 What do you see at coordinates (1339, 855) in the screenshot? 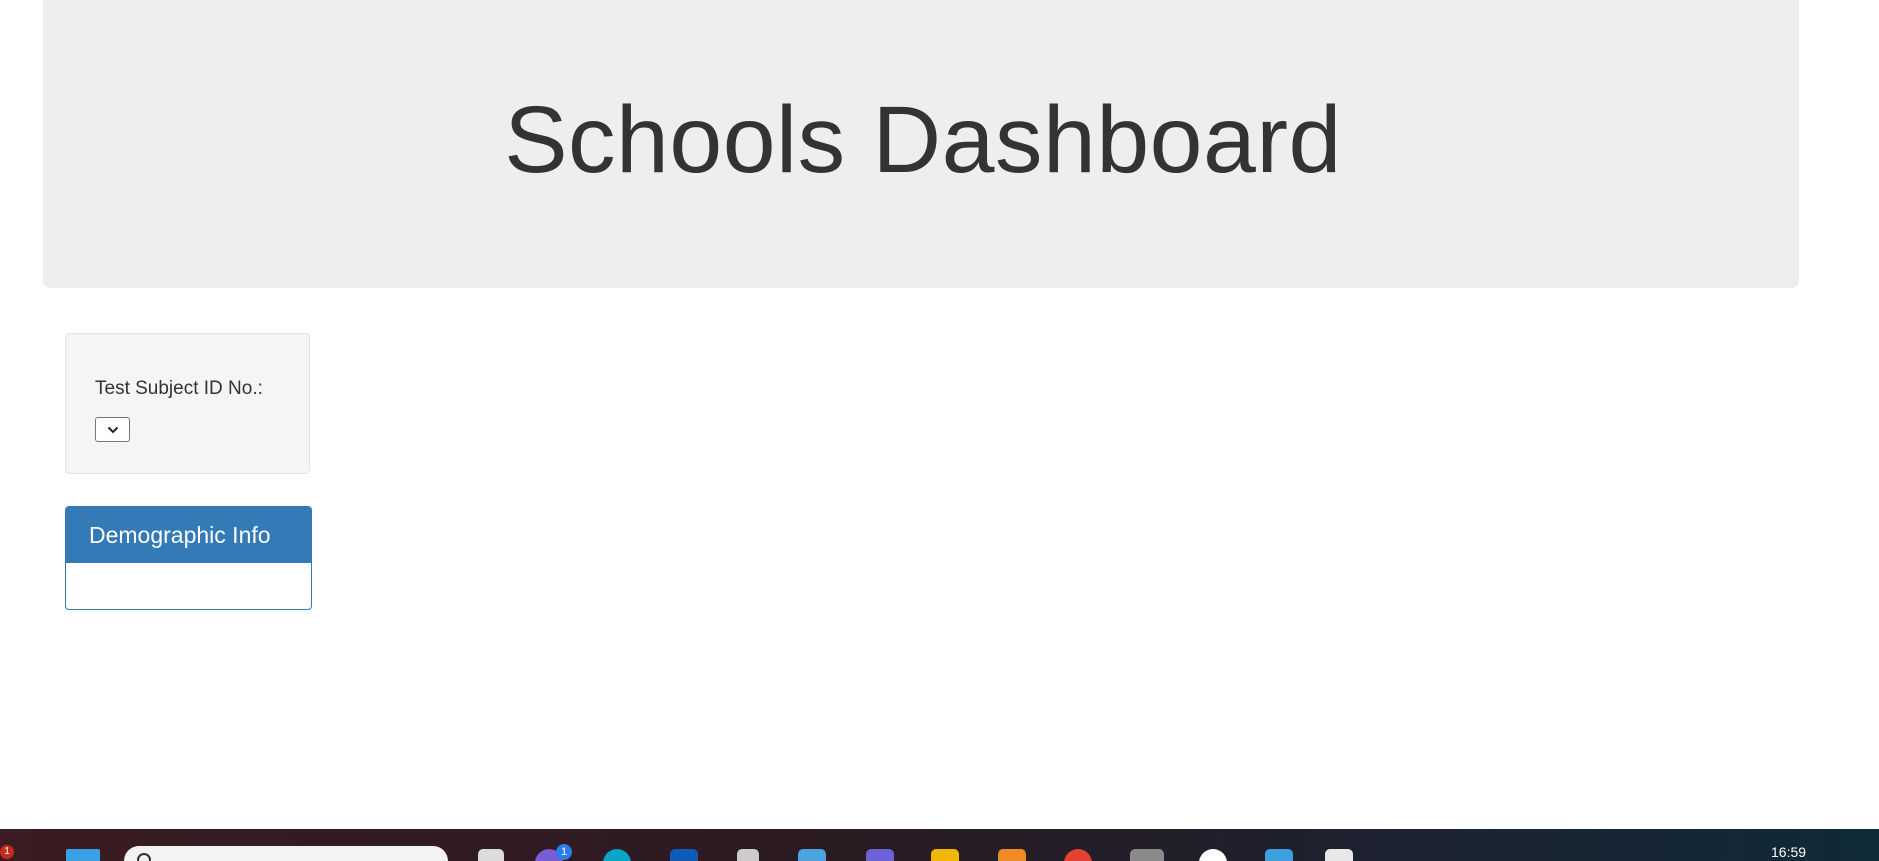
I see `dashboard-app-icon` at bounding box center [1339, 855].